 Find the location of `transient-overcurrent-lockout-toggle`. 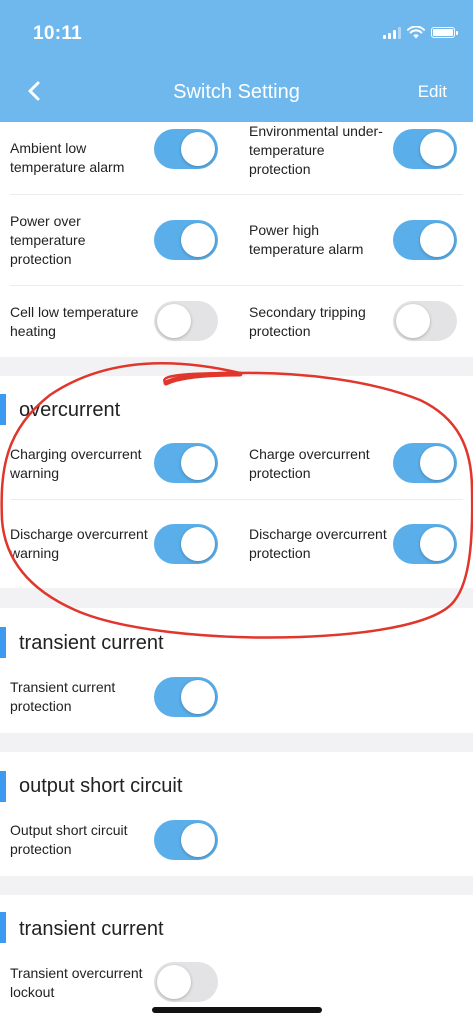

transient-overcurrent-lockout-toggle is located at coordinates (186, 982).